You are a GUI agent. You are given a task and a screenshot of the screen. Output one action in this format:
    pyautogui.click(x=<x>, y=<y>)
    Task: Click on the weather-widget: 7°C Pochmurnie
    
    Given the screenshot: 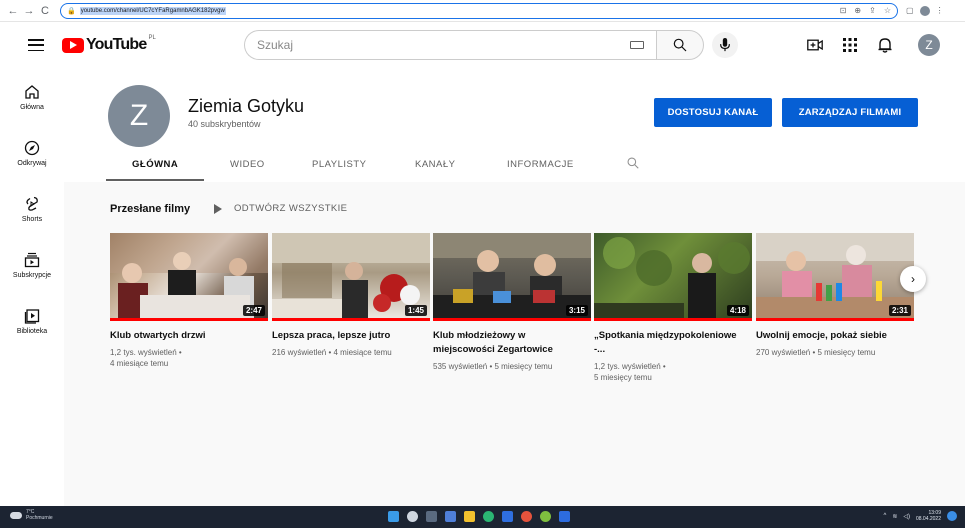 What is the action you would take?
    pyautogui.click(x=31, y=515)
    